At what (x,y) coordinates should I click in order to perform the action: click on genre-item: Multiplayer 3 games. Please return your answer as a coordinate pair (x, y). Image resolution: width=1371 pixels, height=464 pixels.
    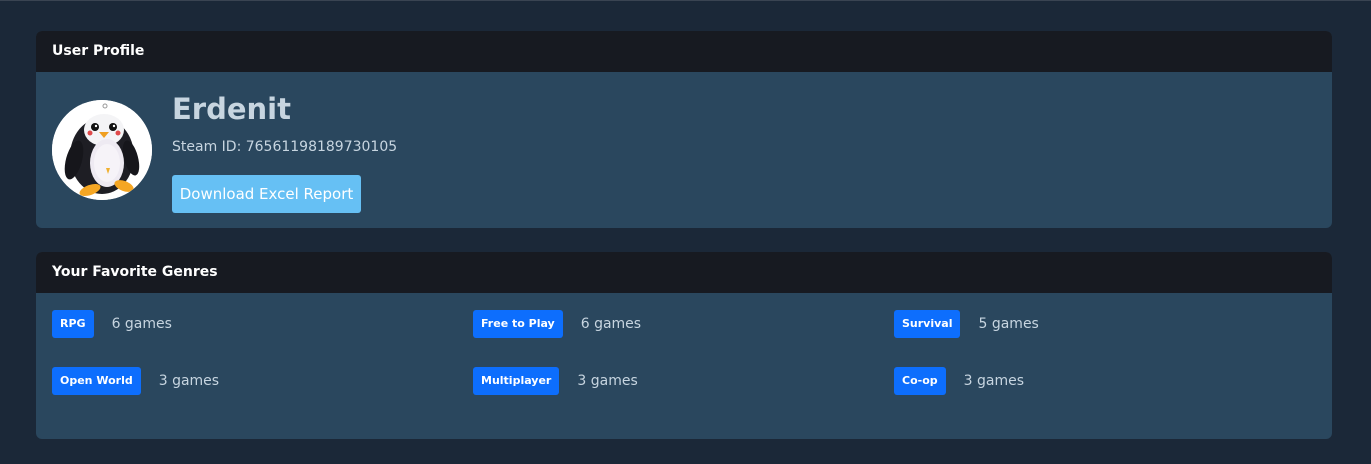
    Looking at the image, I should click on (555, 381).